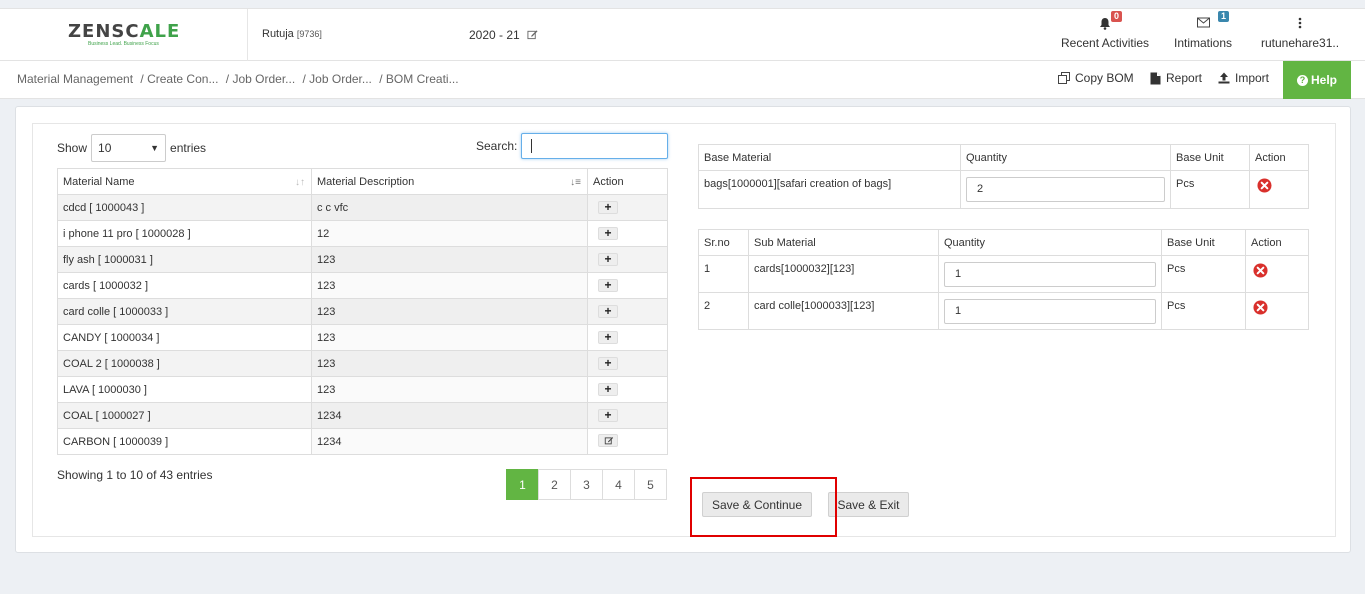 Image resolution: width=1365 pixels, height=594 pixels. Describe the element at coordinates (124, 34) in the screenshot. I see `zenscale-logo: ZENSCALE Business Lead. Business Focus` at that location.